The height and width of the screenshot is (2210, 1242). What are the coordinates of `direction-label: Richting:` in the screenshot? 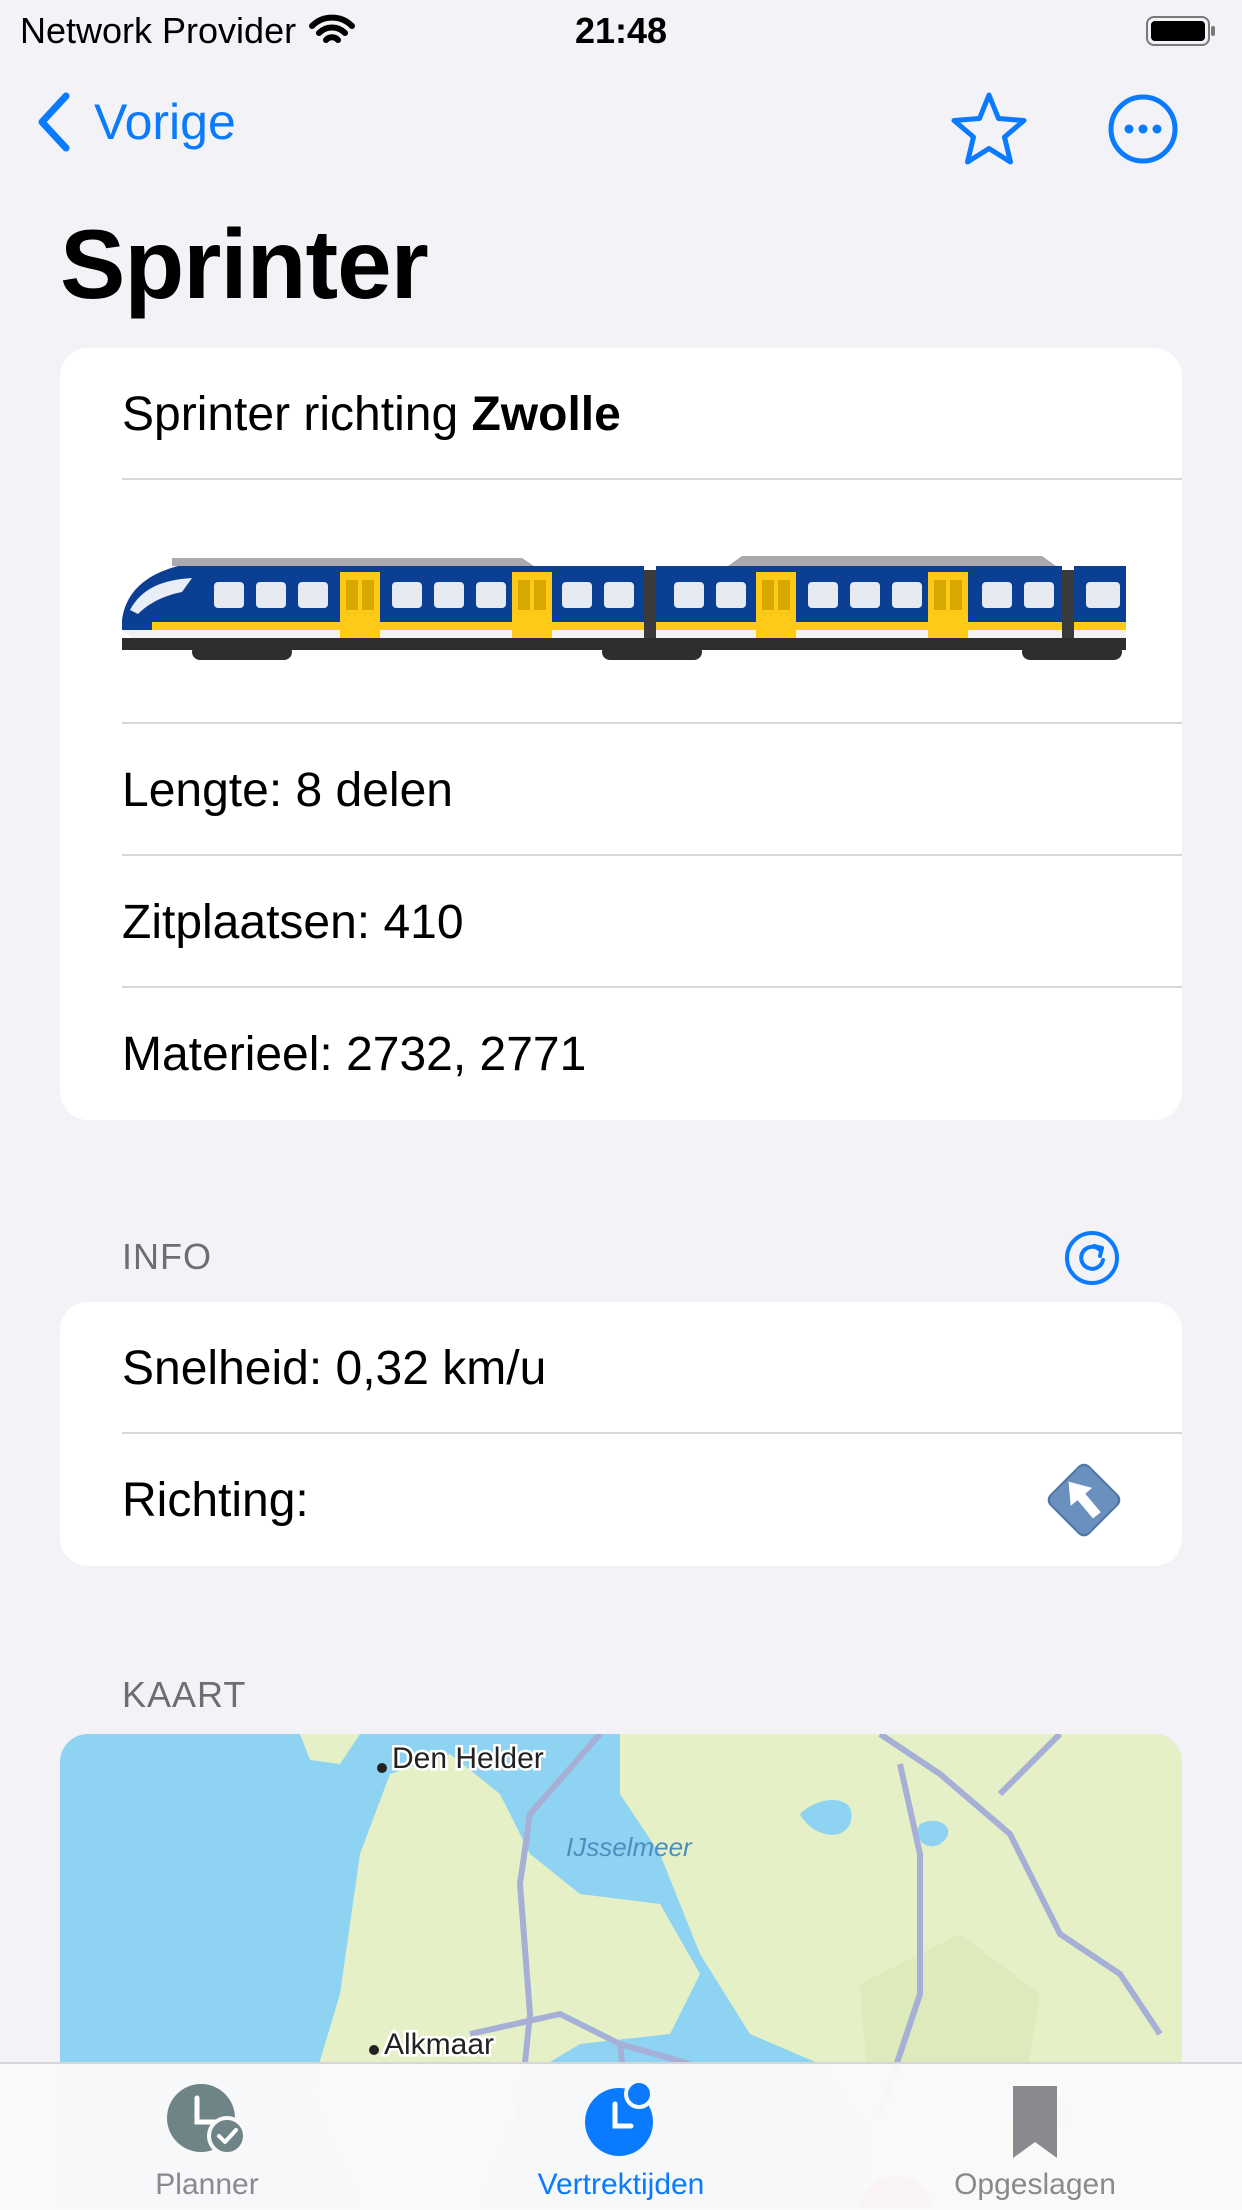 It's located at (215, 1500).